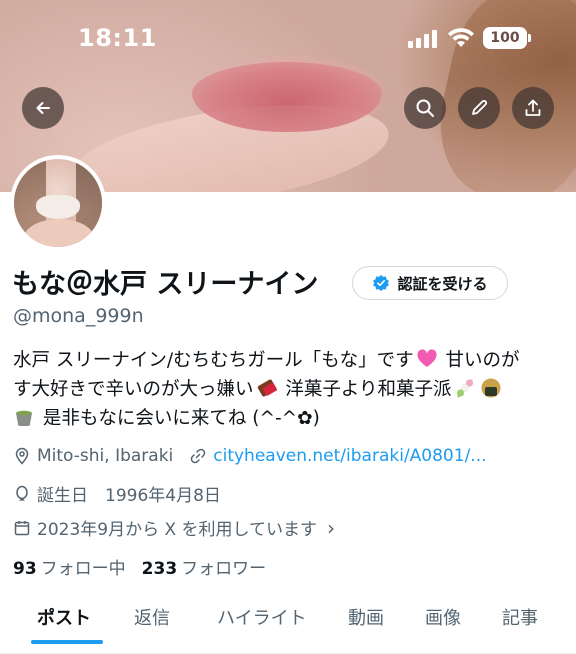  I want to click on bio-text: す大好きで辛いのが大っ嫌い, so click(133, 389).